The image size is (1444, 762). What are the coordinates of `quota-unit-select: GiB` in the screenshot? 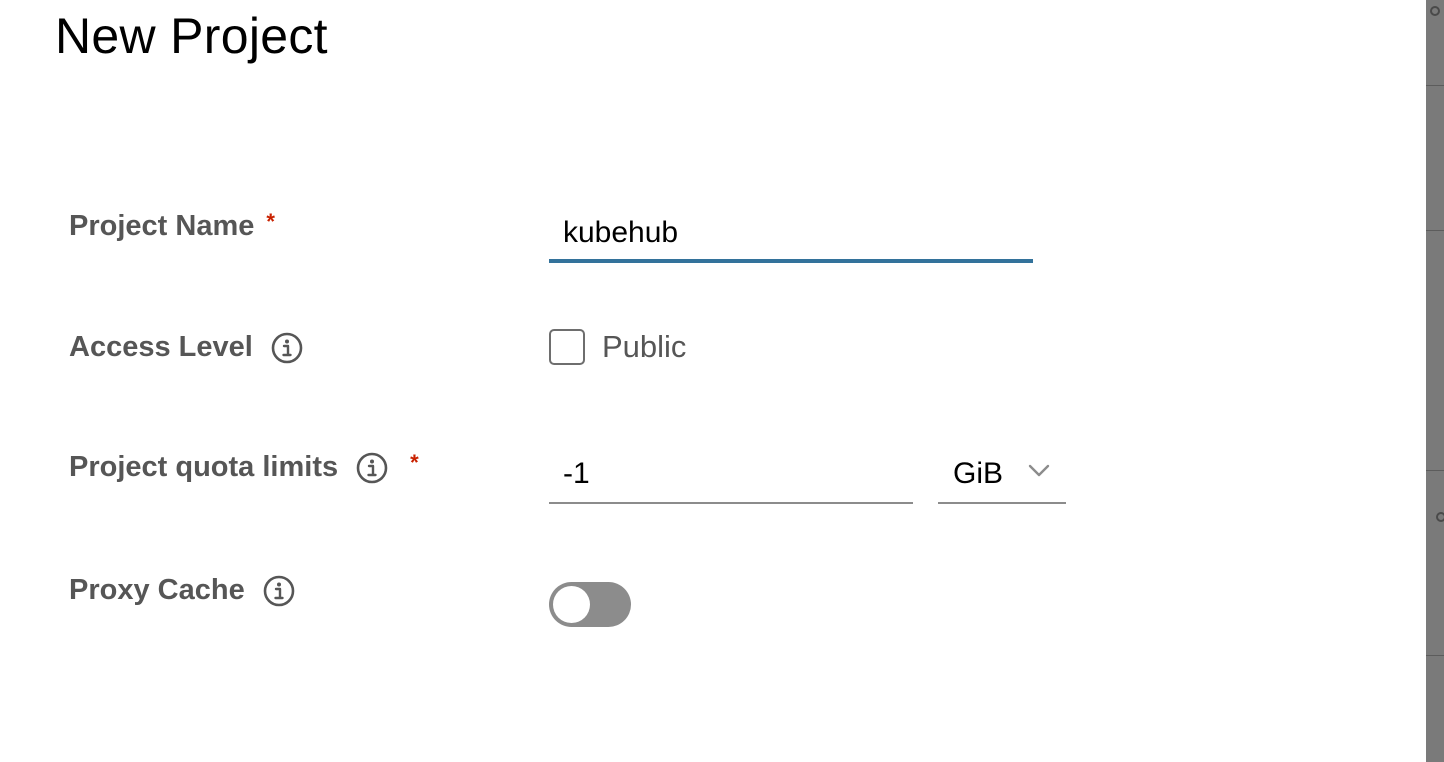 It's located at (1002, 475).